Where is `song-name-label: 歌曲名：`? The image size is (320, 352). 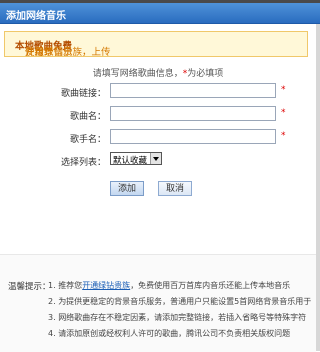
song-name-label: 歌曲名： is located at coordinates (87, 117).